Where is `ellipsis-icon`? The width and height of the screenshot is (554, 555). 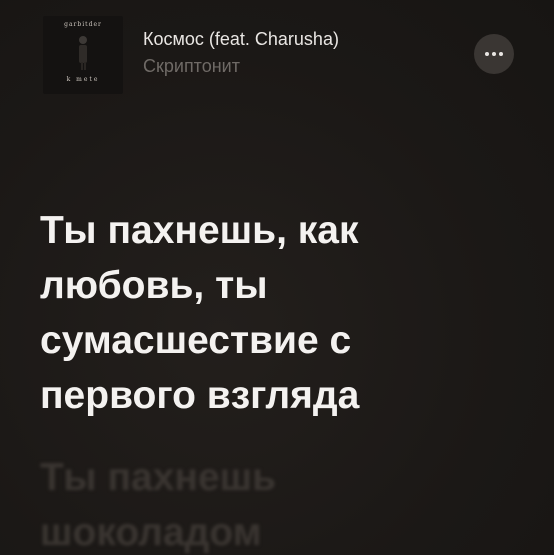
ellipsis-icon is located at coordinates (494, 54).